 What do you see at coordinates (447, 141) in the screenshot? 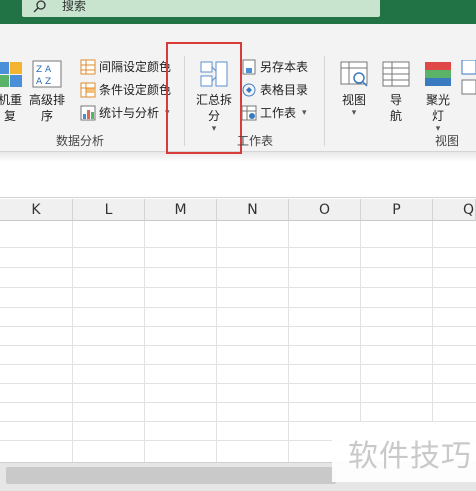
I see `view-group-label: 视图` at bounding box center [447, 141].